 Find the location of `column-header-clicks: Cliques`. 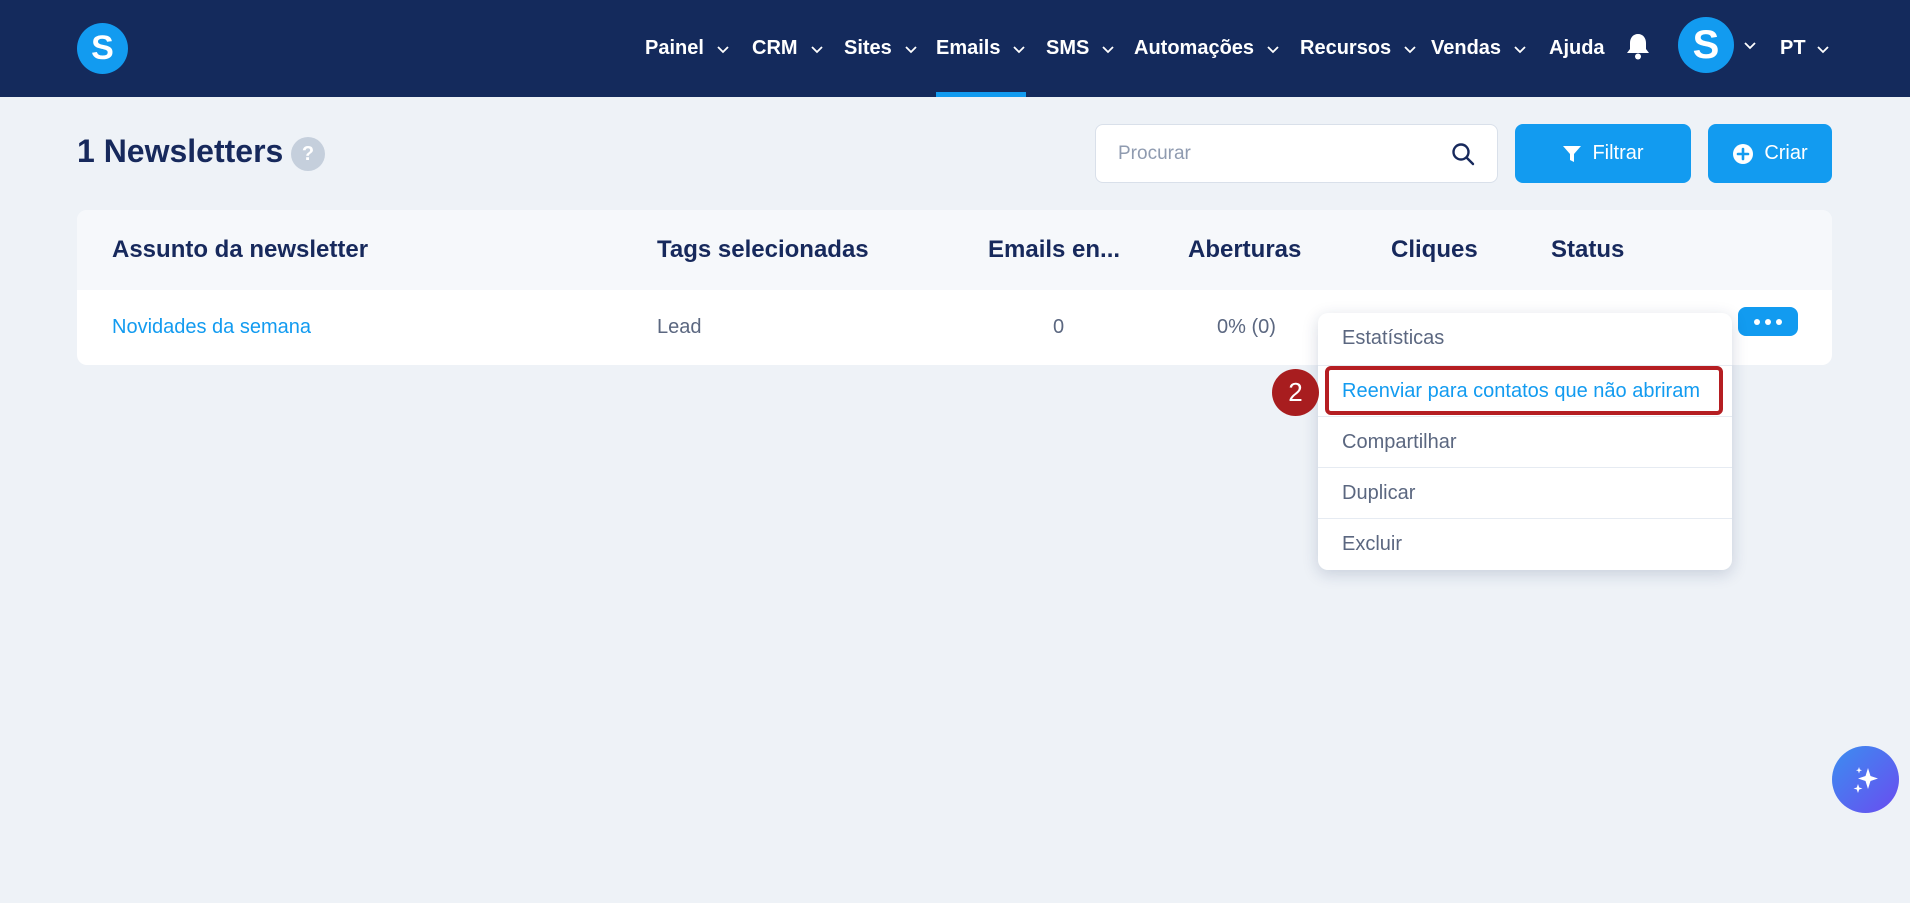

column-header-clicks: Cliques is located at coordinates (1434, 250).